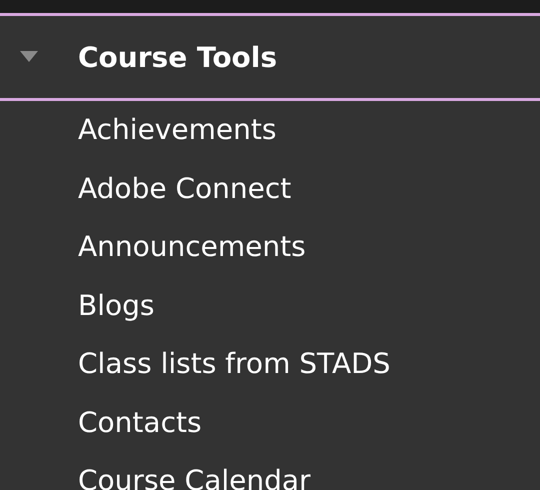 This screenshot has width=540, height=490. What do you see at coordinates (177, 130) in the screenshot?
I see `menu-link: Achievements` at bounding box center [177, 130].